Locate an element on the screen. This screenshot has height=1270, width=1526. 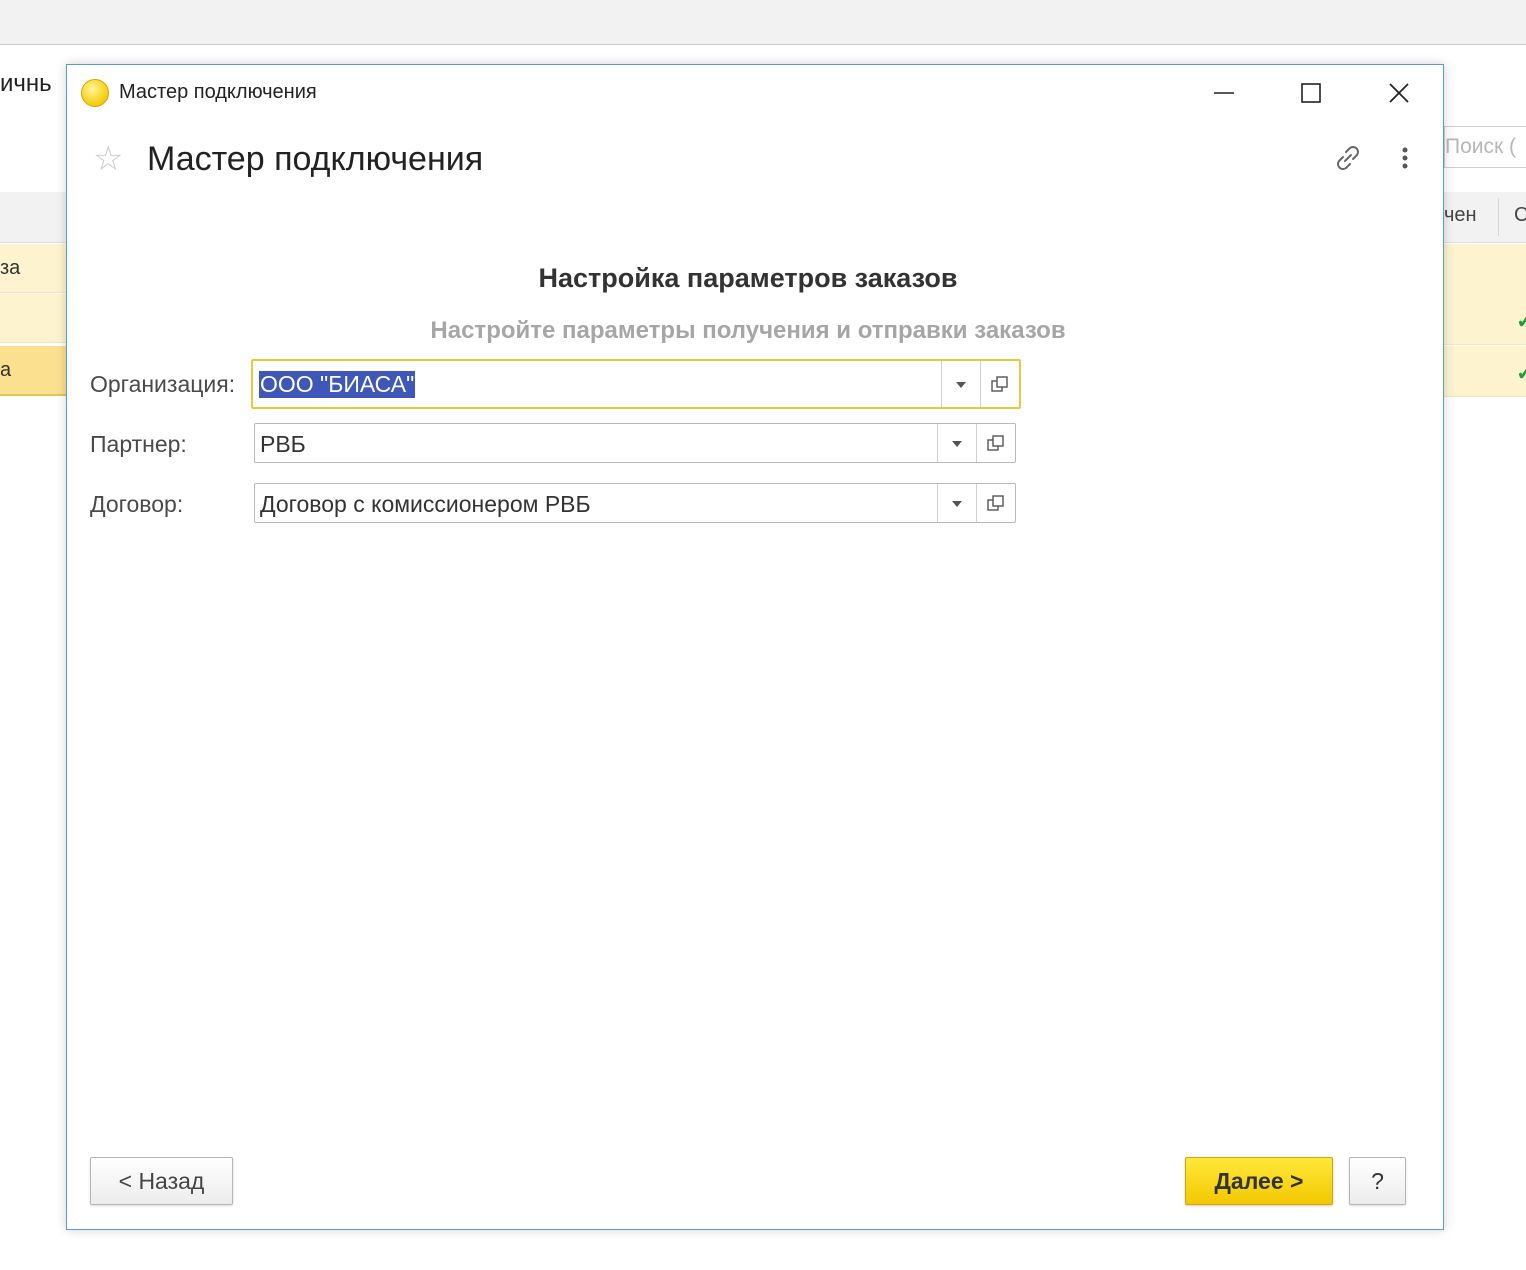
partner-label: Партнер: is located at coordinates (138, 444).